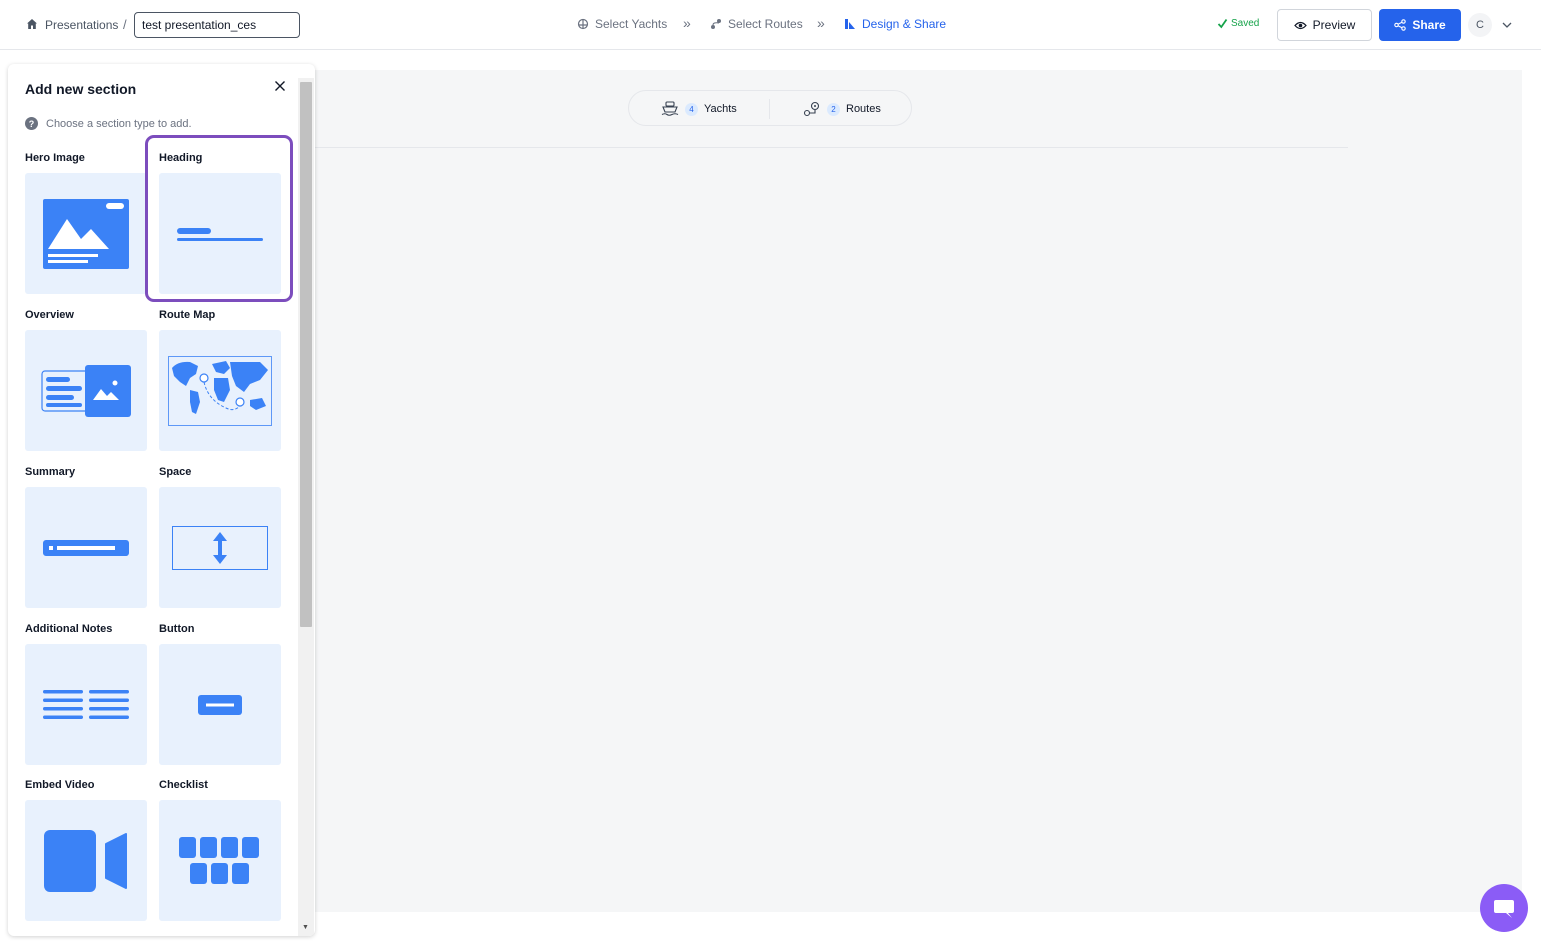 The height and width of the screenshot is (945, 1541). I want to click on section-route-map, so click(220, 390).